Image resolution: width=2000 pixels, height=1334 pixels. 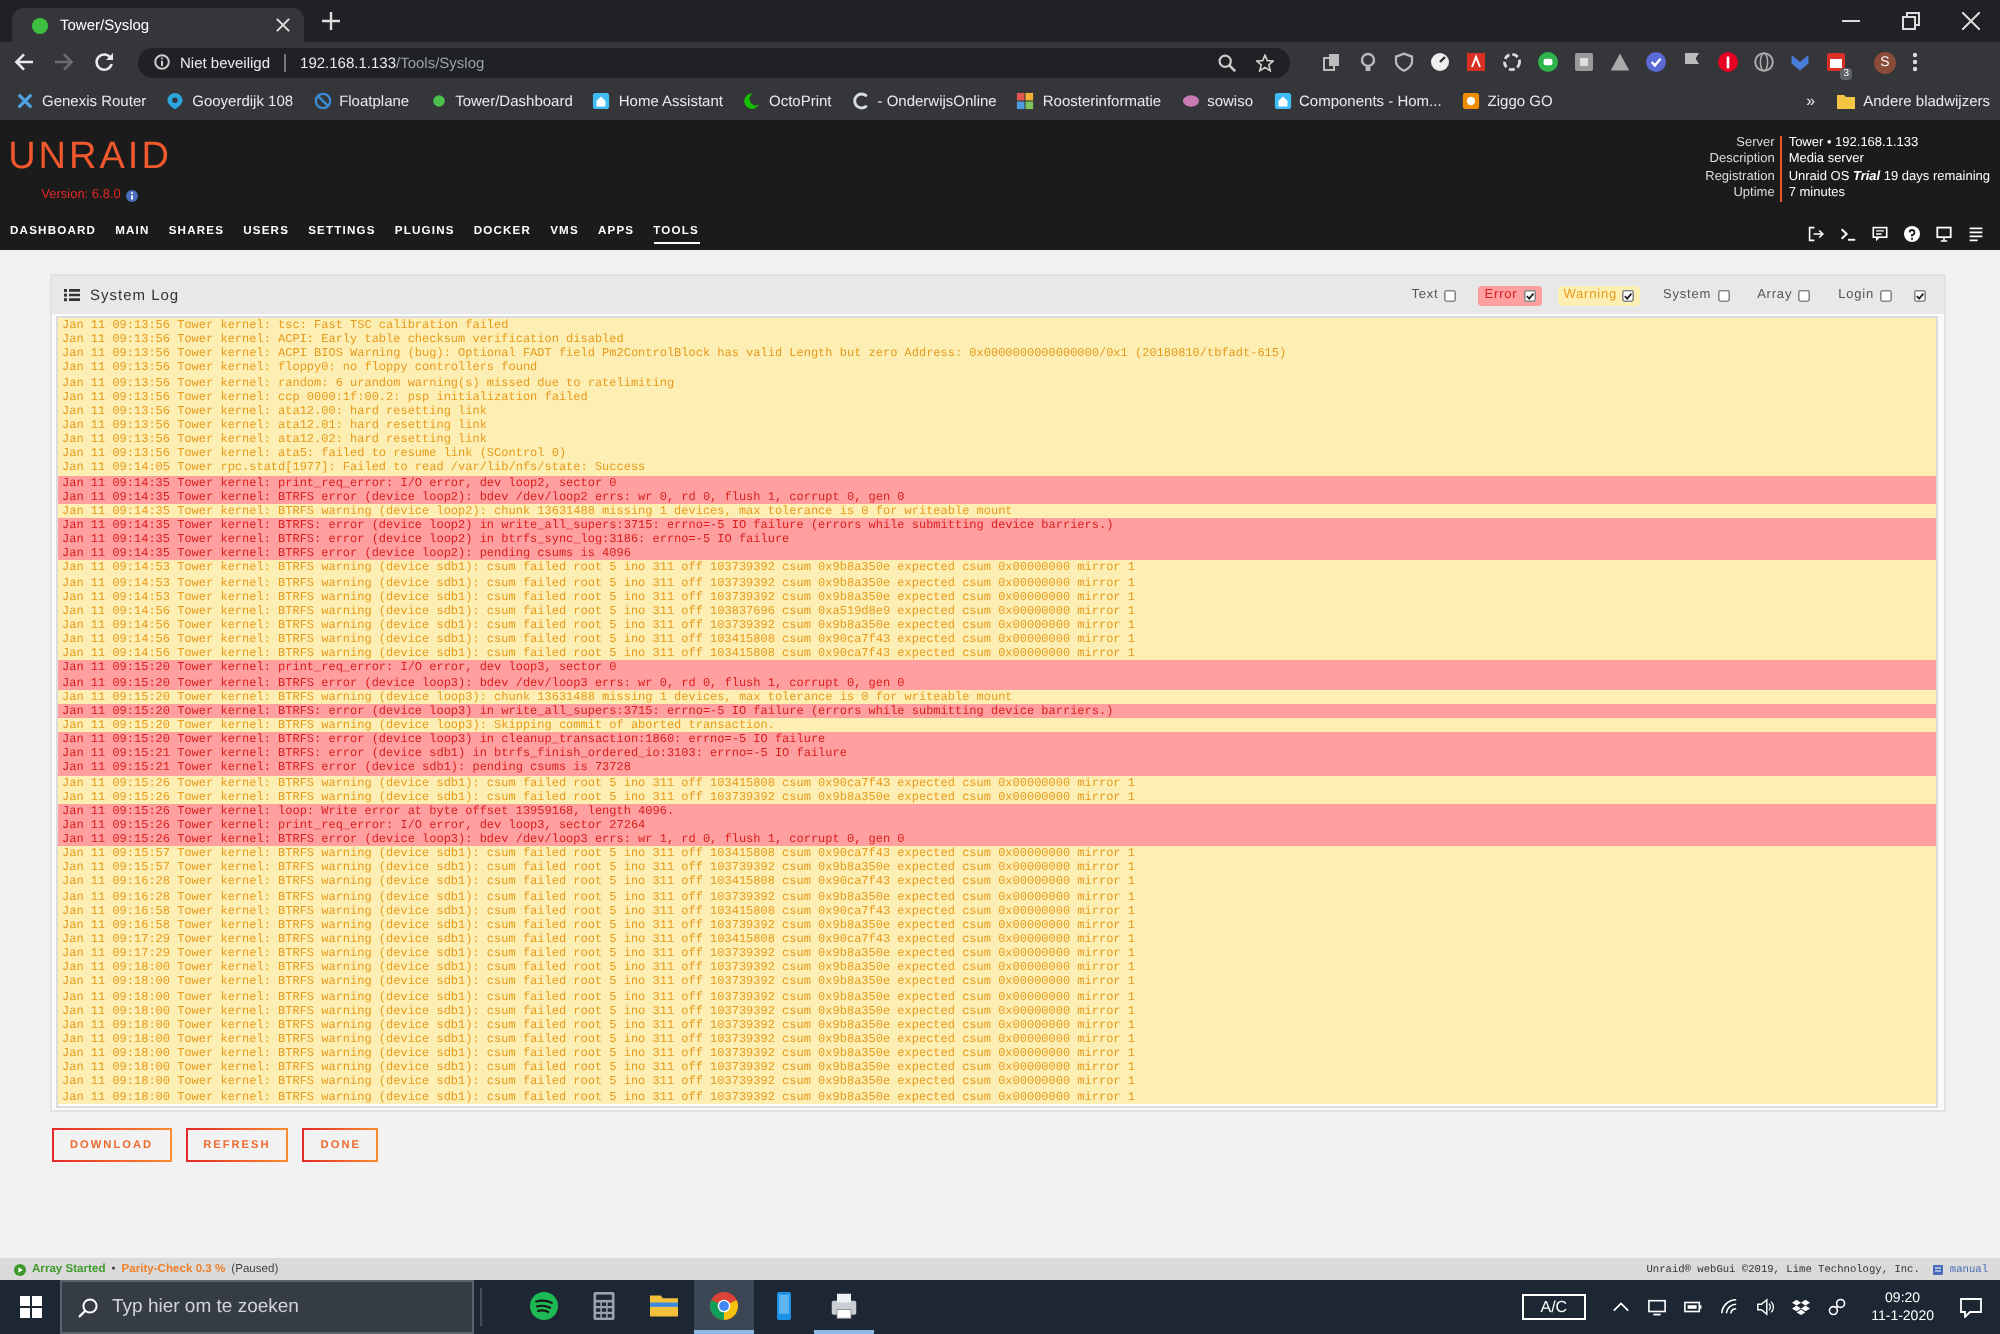 What do you see at coordinates (751, 101) in the screenshot?
I see `crescent-icon` at bounding box center [751, 101].